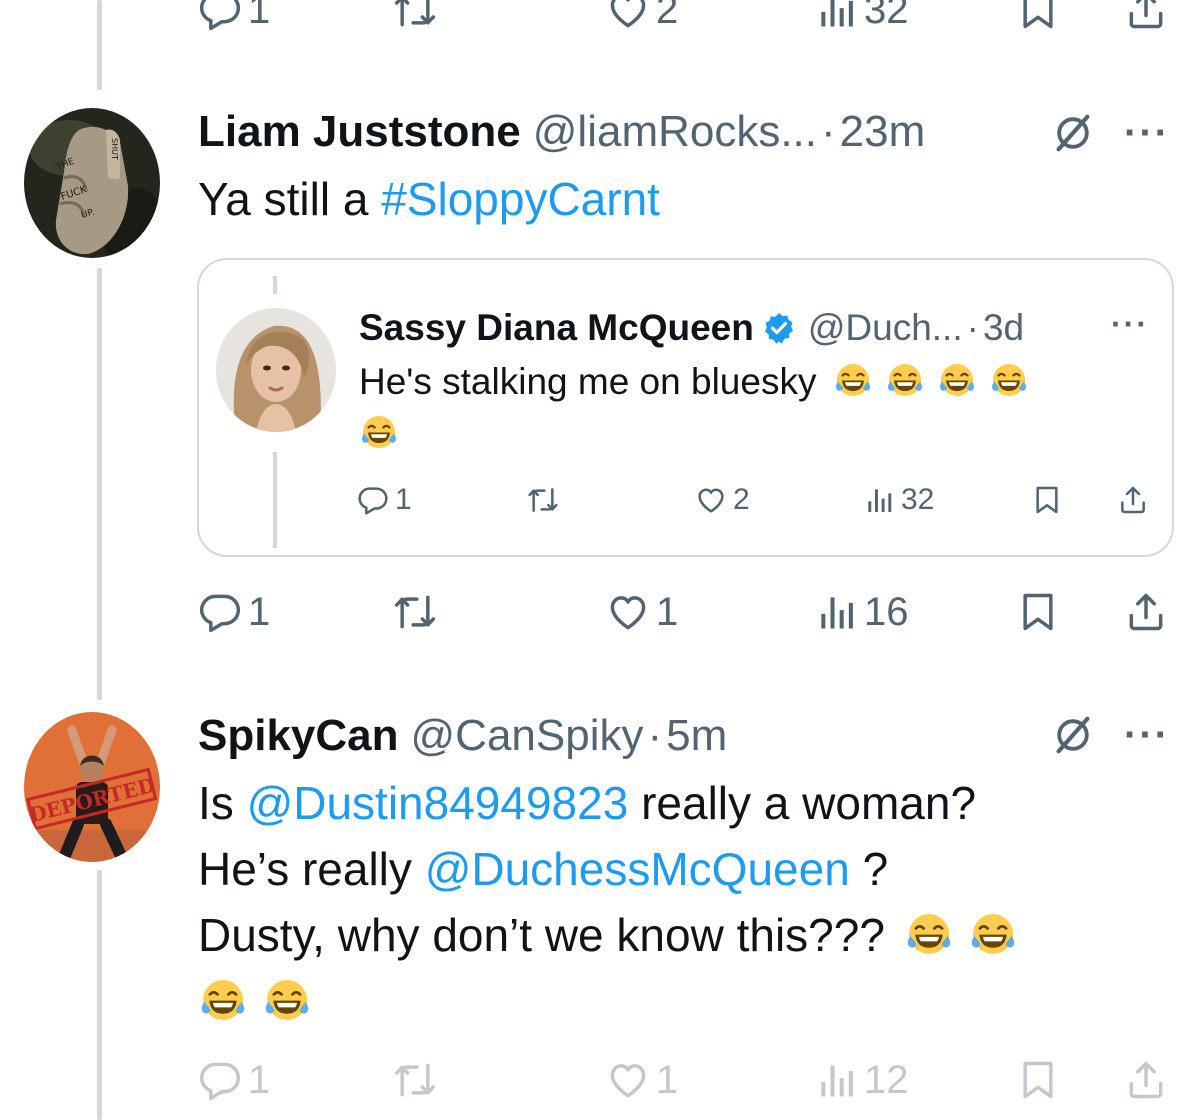 This screenshot has width=1200, height=1120. I want to click on thread-line-middle, so click(99, 484).